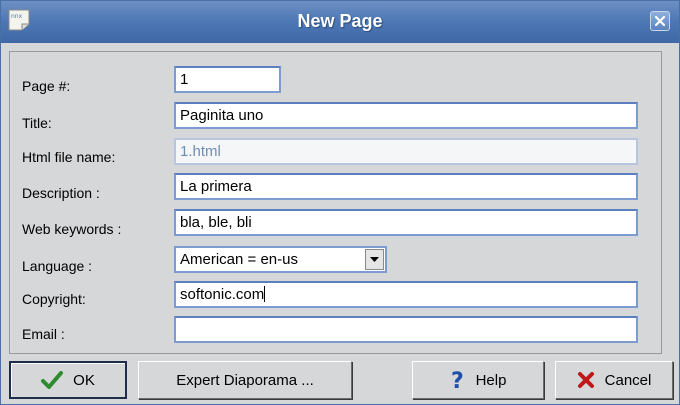 Image resolution: width=680 pixels, height=405 pixels. I want to click on language-select: American = en-us, so click(280, 259).